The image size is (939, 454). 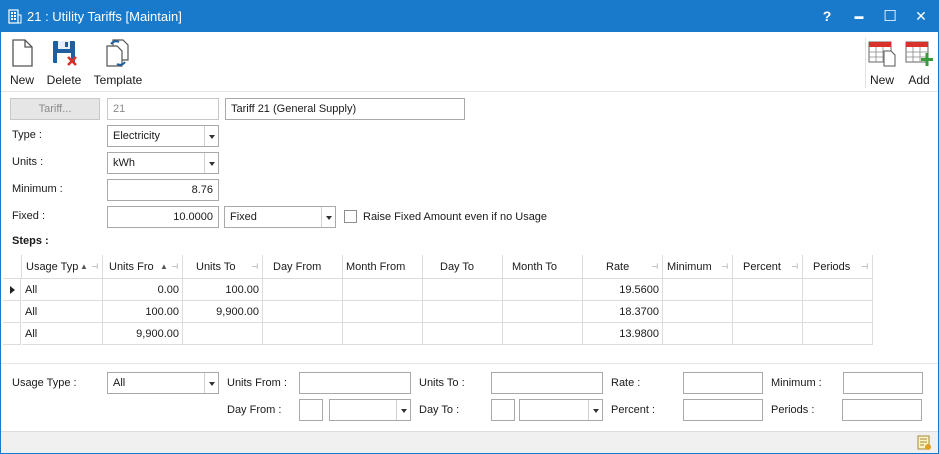 What do you see at coordinates (280, 217) in the screenshot?
I see `fixed-mode-select: Fixed` at bounding box center [280, 217].